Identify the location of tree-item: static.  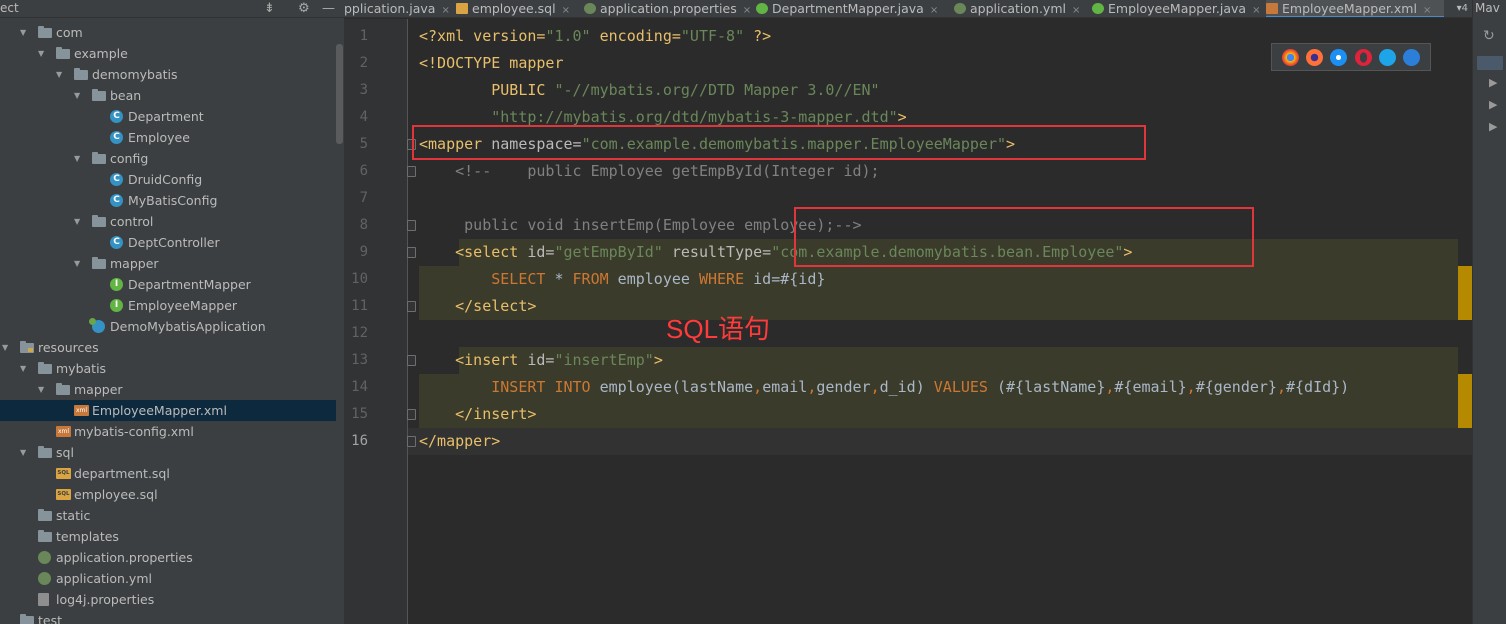
(168, 515).